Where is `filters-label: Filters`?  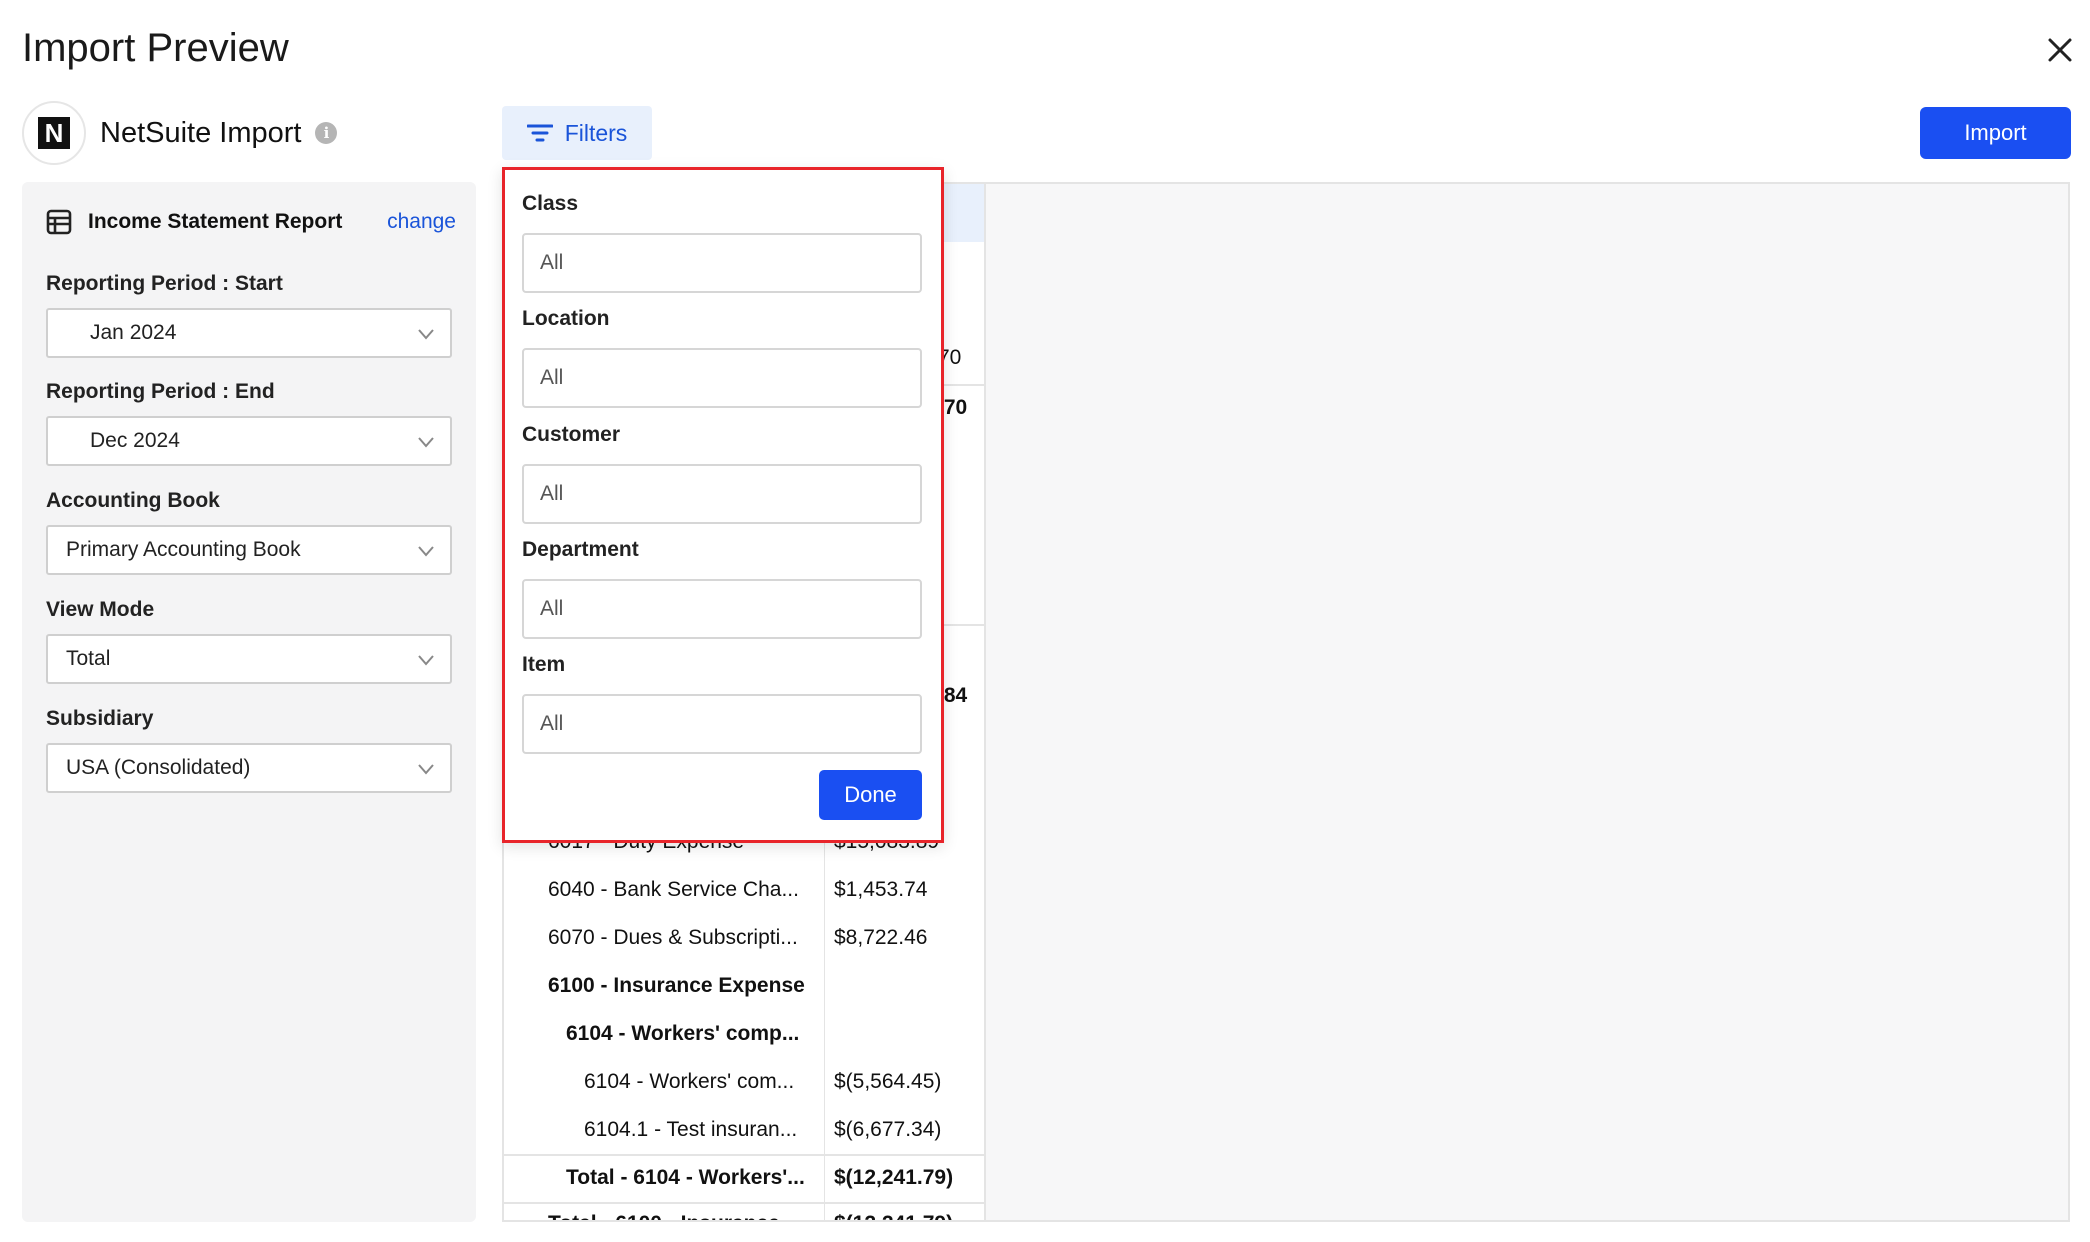
filters-label: Filters is located at coordinates (596, 132).